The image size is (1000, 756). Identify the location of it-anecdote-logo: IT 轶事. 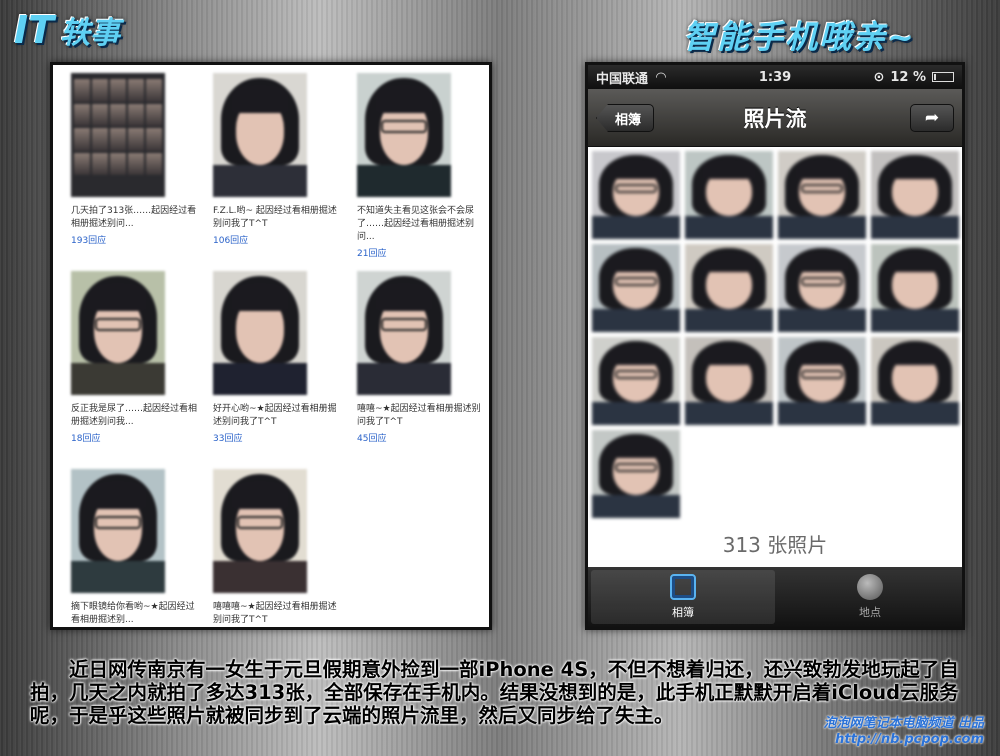
(67, 30).